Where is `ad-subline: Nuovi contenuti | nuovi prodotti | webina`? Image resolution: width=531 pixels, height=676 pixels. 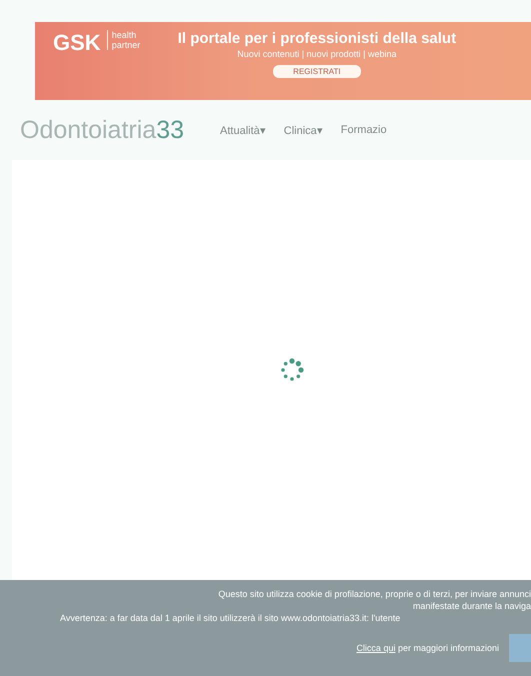 ad-subline: Nuovi contenuti | nuovi prodotti | webina is located at coordinates (317, 54).